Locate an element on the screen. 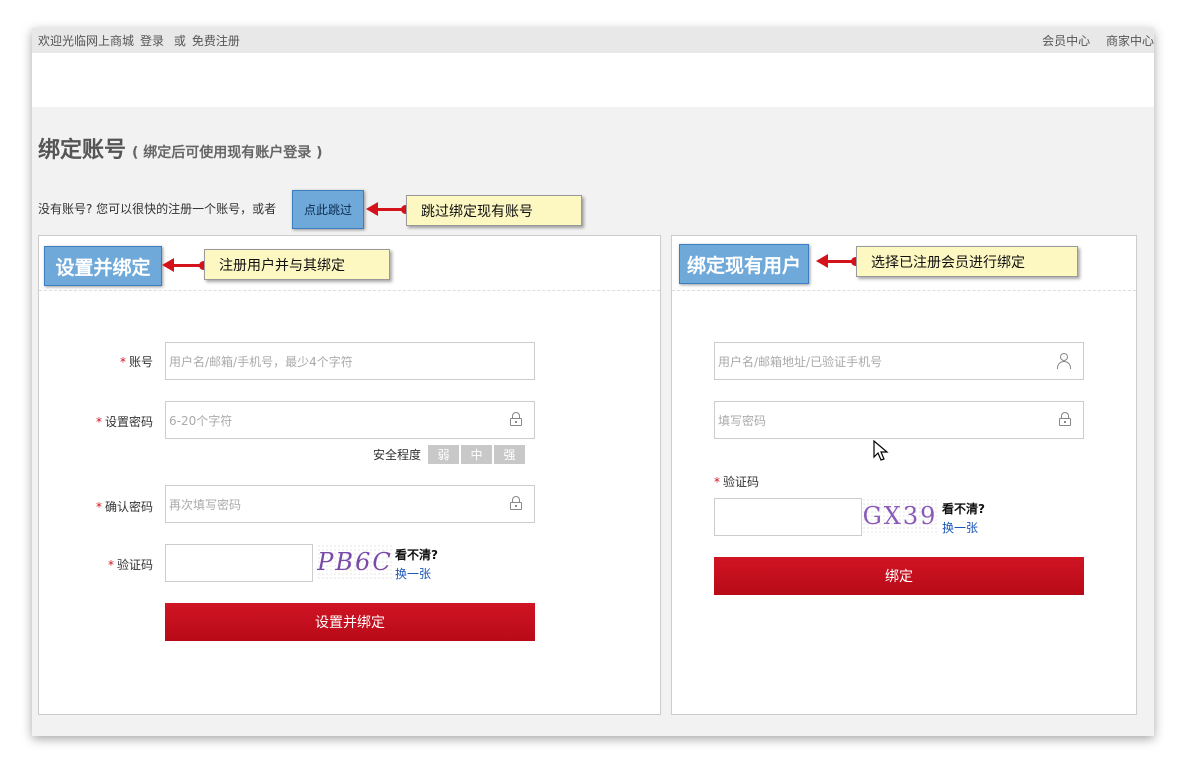 The height and width of the screenshot is (768, 1186). page-title: 绑定账号 is located at coordinates (82, 150).